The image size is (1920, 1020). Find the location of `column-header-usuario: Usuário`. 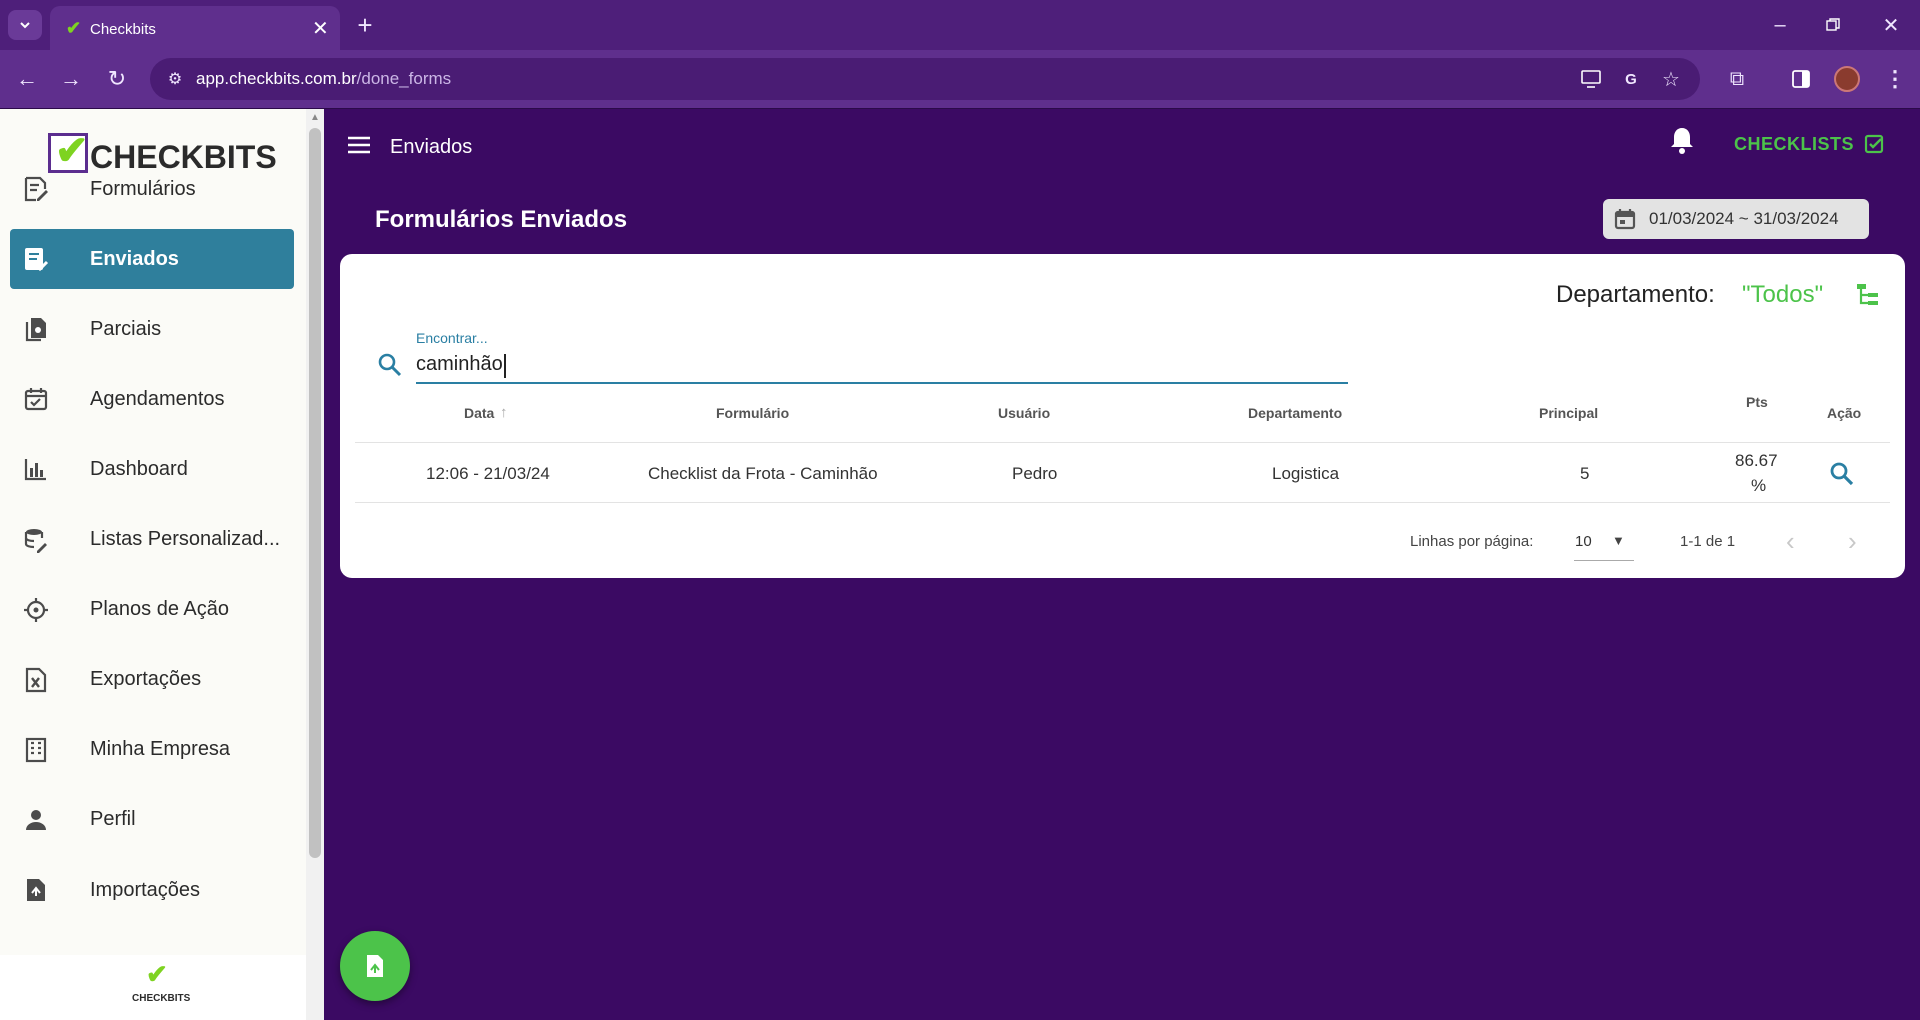

column-header-usuario: Usuário is located at coordinates (1024, 413).